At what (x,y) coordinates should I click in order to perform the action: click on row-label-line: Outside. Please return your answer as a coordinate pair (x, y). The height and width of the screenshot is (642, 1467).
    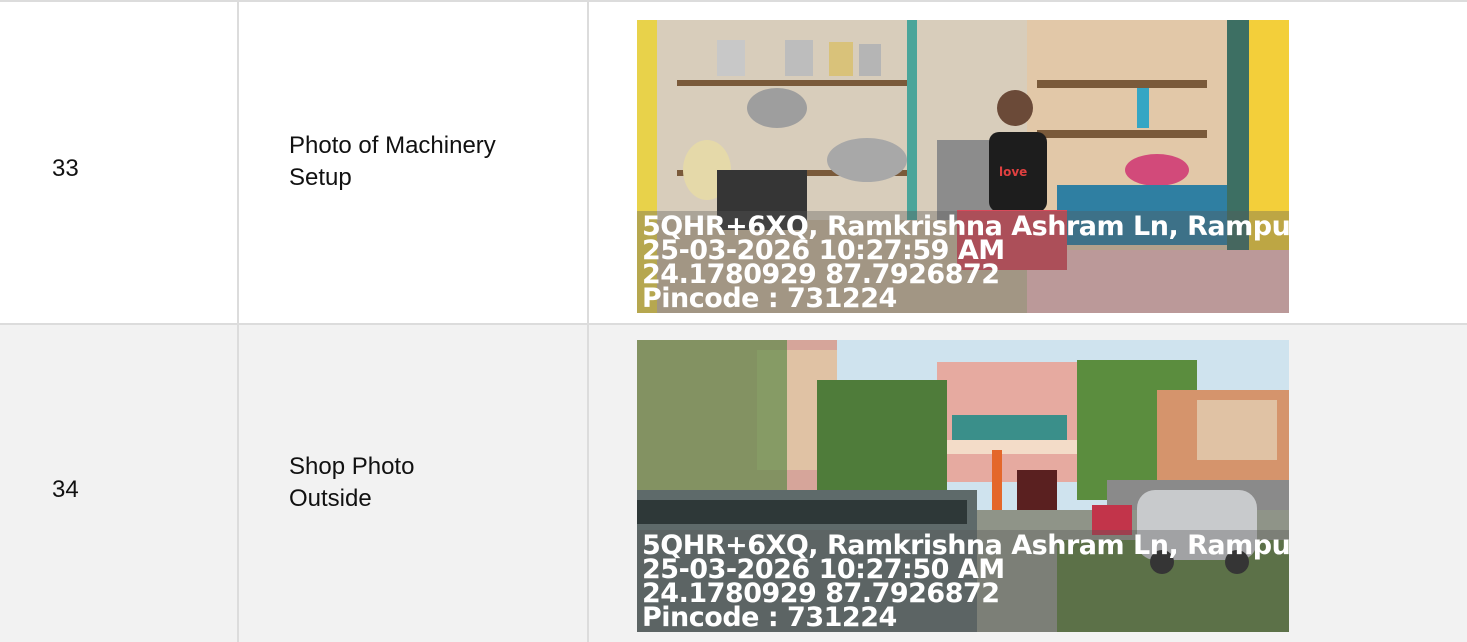
    Looking at the image, I should click on (330, 498).